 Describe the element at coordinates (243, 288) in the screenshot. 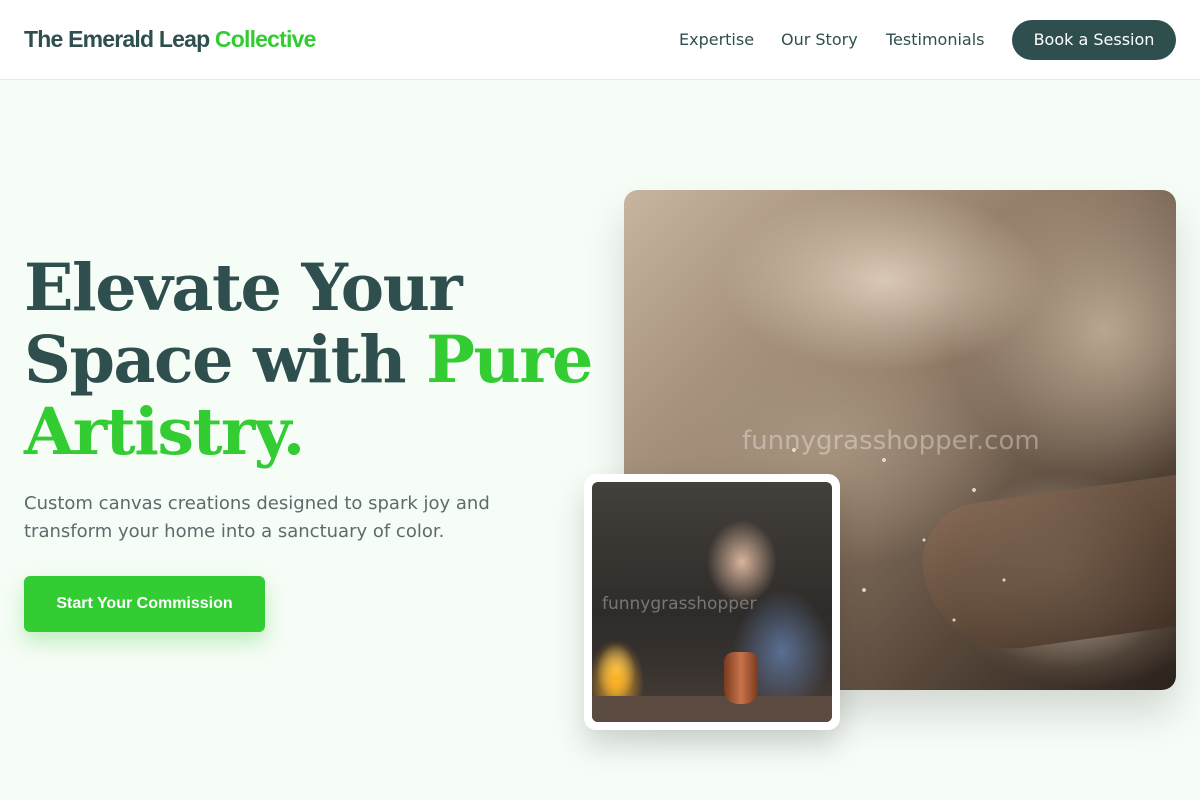

I see `headline-line-1: Elevate Your` at that location.